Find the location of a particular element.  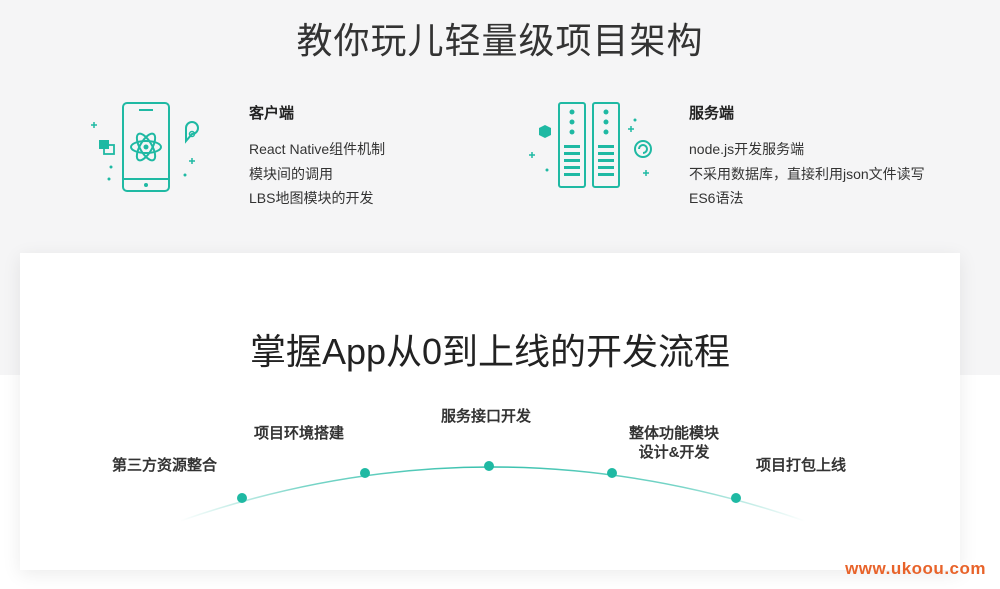

step-module-design: 整体功能模块 设计&开发 is located at coordinates (674, 443).